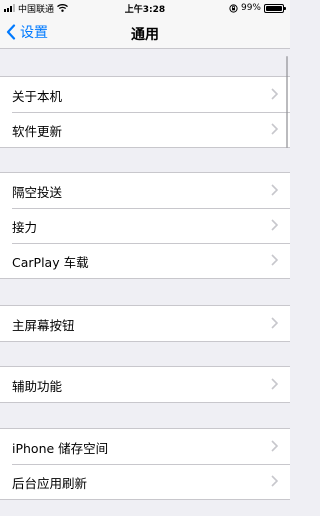 Image resolution: width=320 pixels, height=516 pixels. What do you see at coordinates (37, 96) in the screenshot?
I see `row-about-label: 关于本机` at bounding box center [37, 96].